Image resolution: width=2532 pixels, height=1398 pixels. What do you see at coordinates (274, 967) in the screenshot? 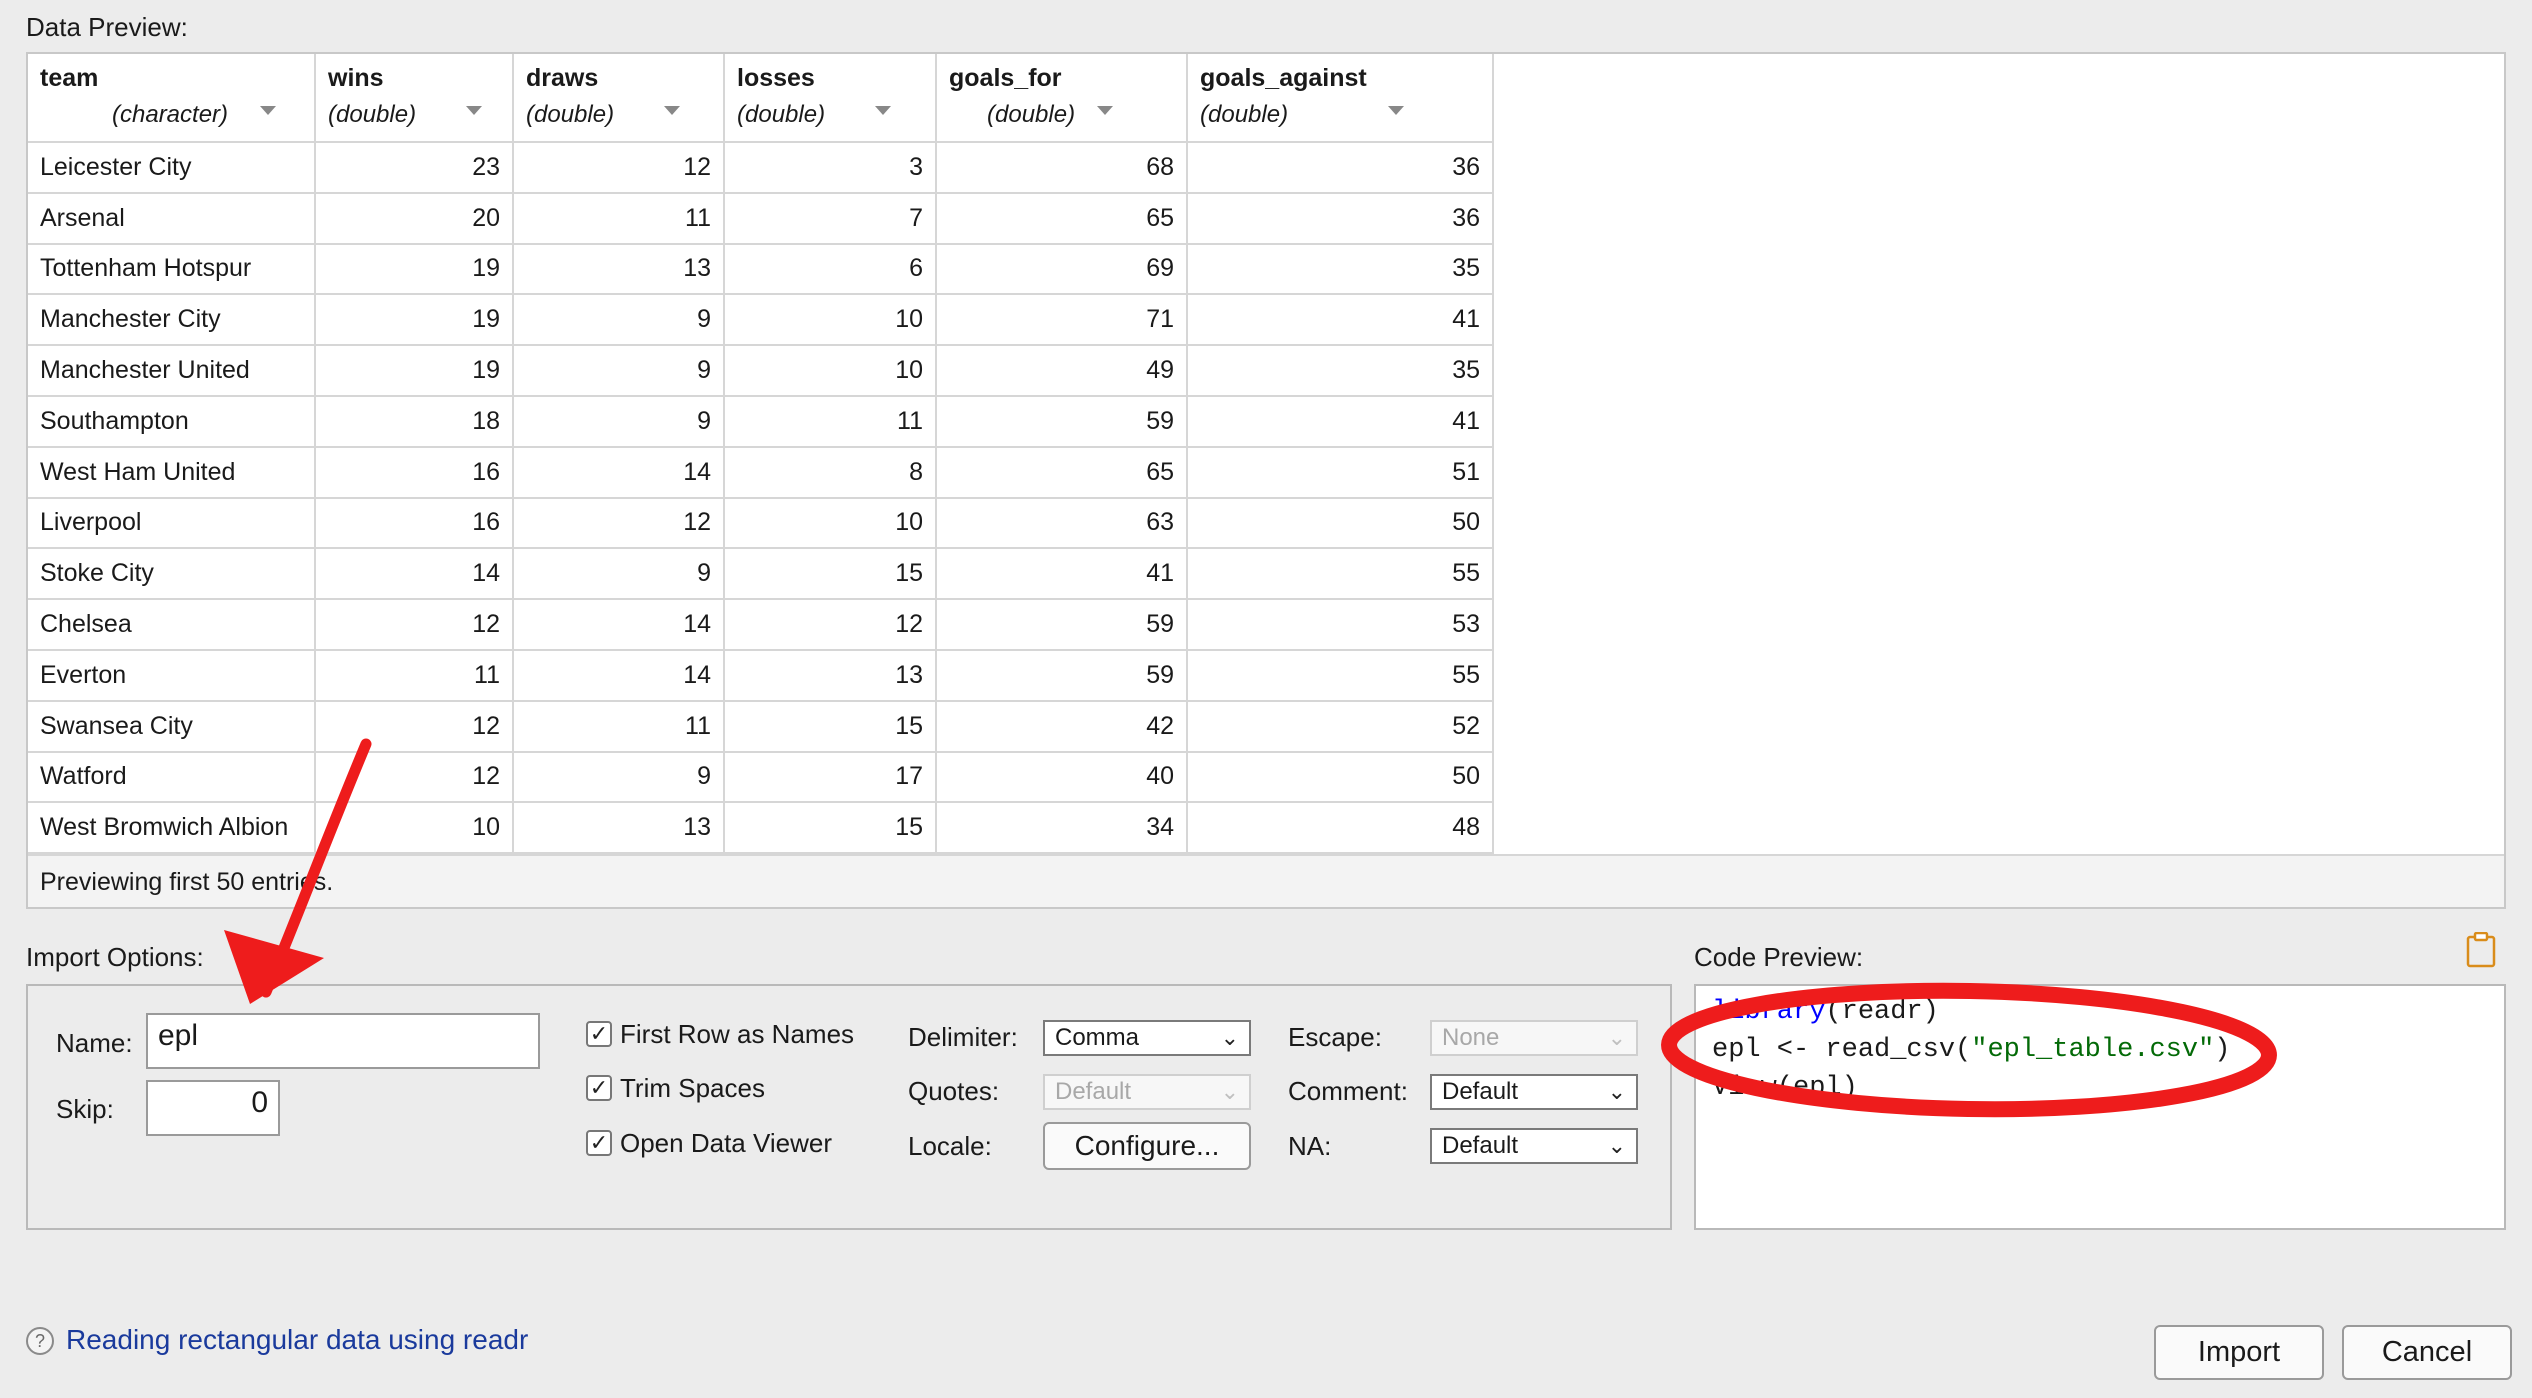
I see `red-arrowhead-icon` at bounding box center [274, 967].